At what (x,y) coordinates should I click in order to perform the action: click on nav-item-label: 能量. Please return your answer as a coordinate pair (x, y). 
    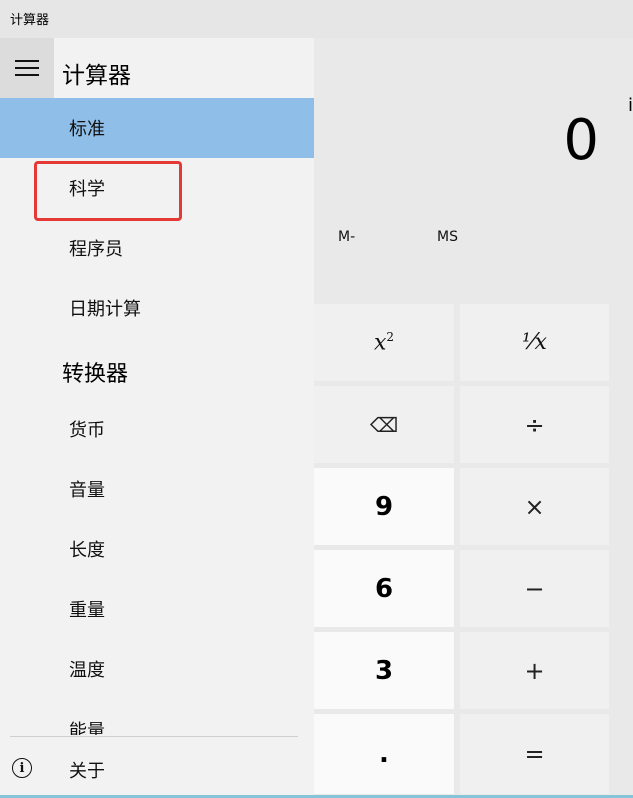
    Looking at the image, I should click on (87, 728).